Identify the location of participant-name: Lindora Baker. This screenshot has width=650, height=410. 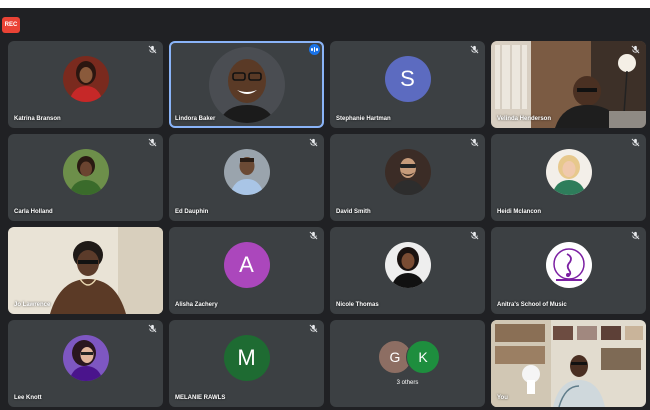
(195, 119).